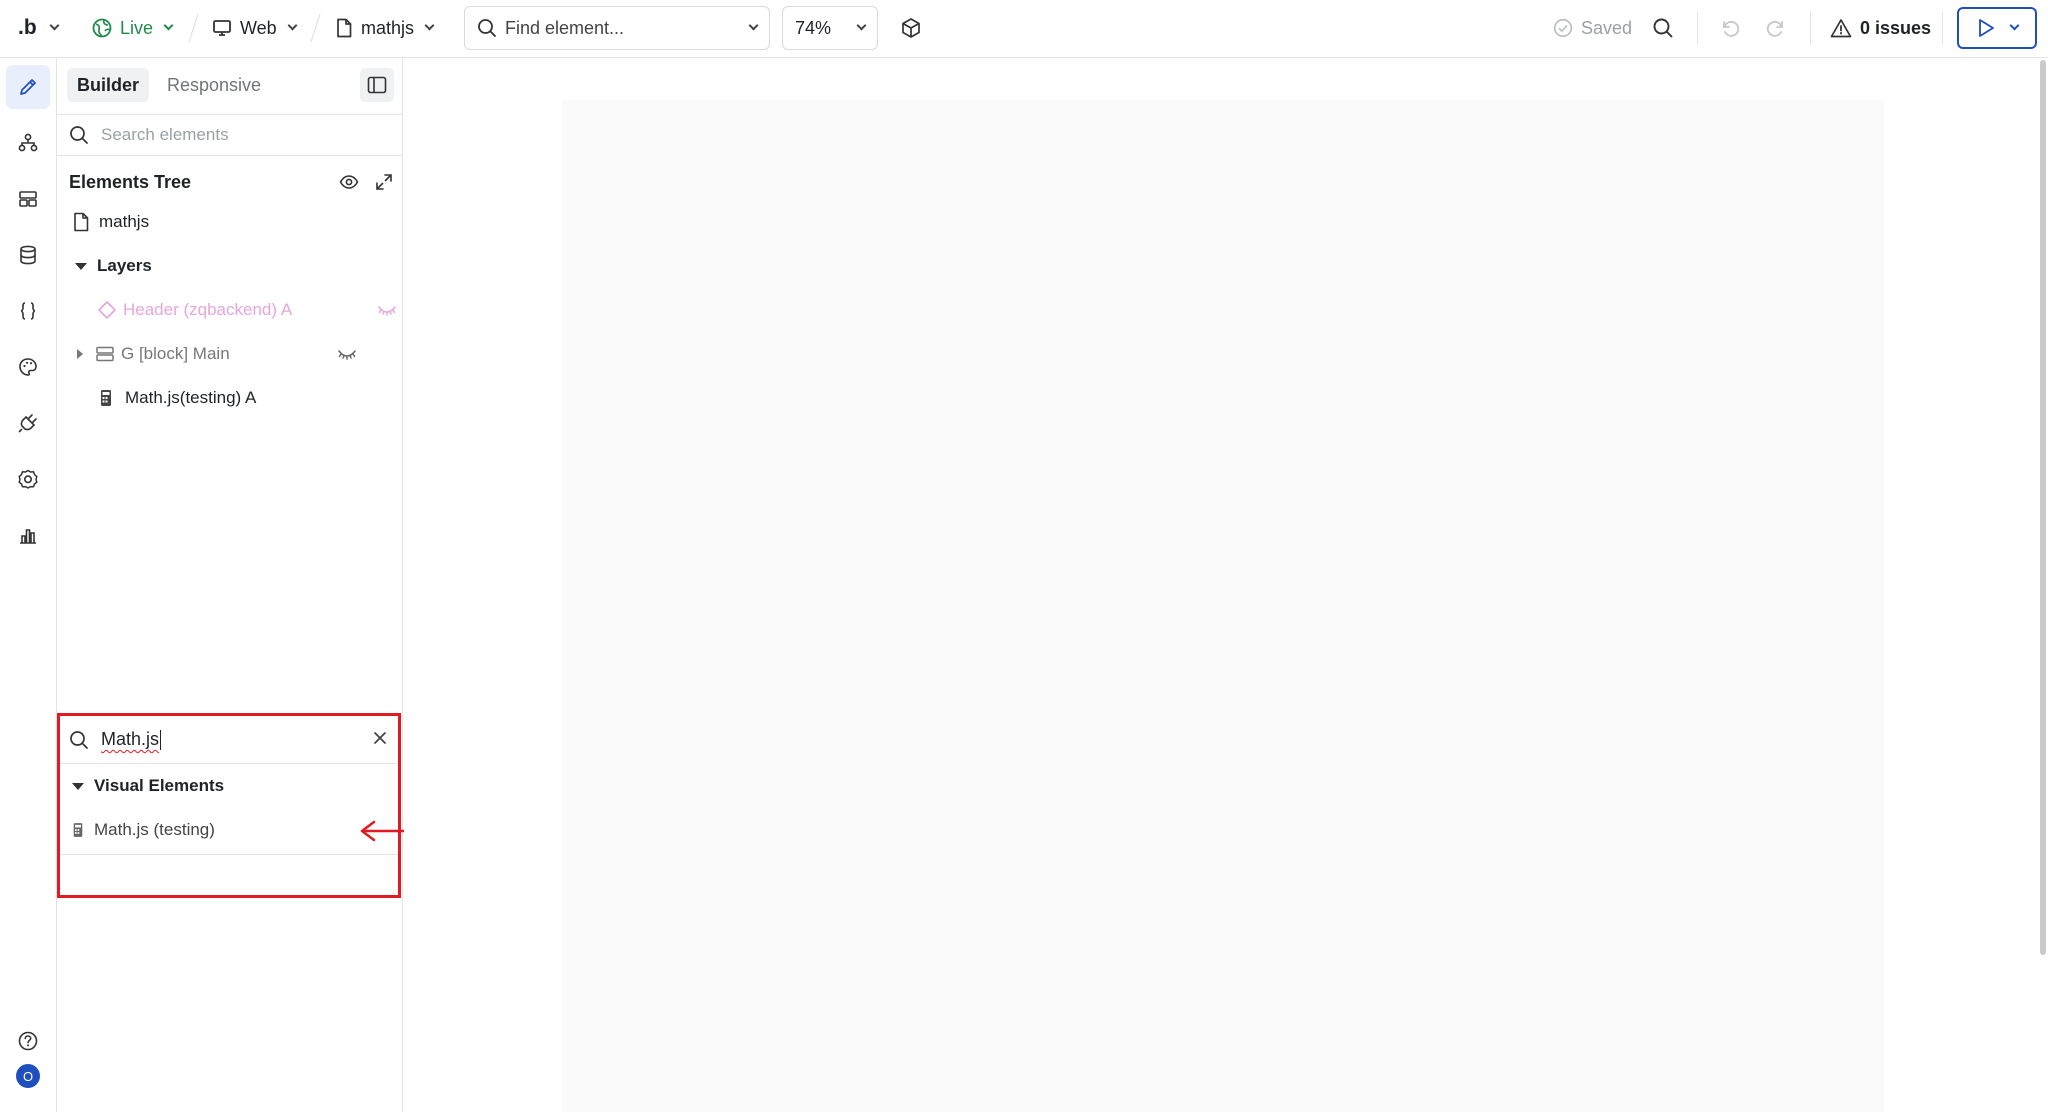 The height and width of the screenshot is (1112, 2048). I want to click on elements-search, so click(230, 135).